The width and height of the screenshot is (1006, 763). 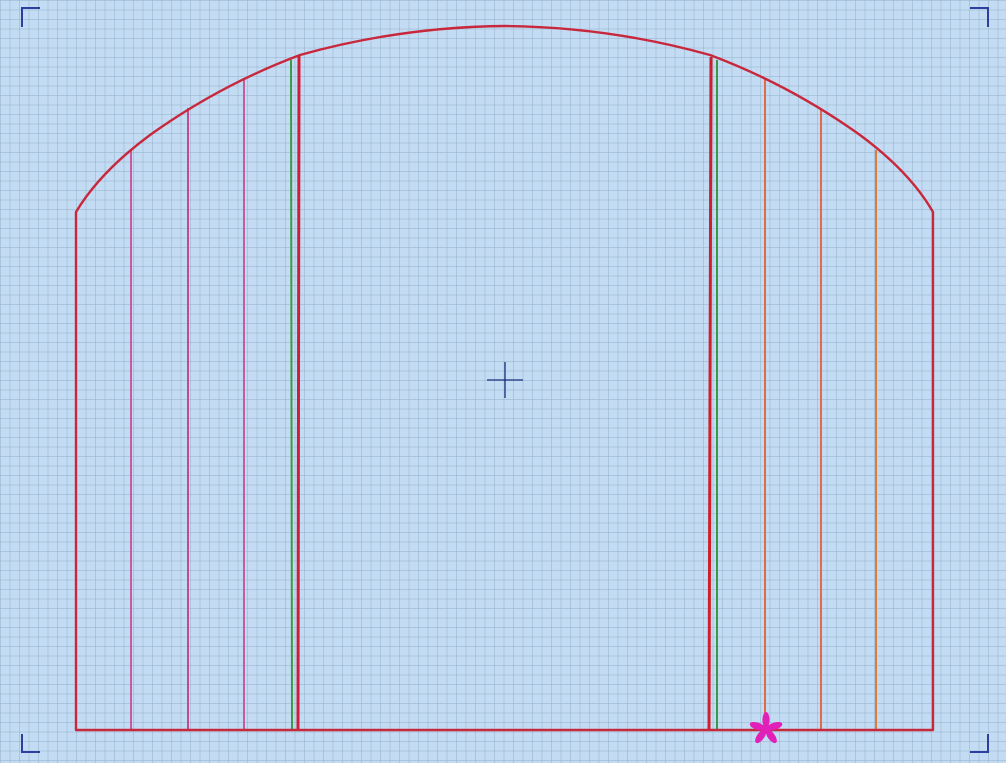 What do you see at coordinates (979, 743) in the screenshot?
I see `hoop-corner-bottom-right` at bounding box center [979, 743].